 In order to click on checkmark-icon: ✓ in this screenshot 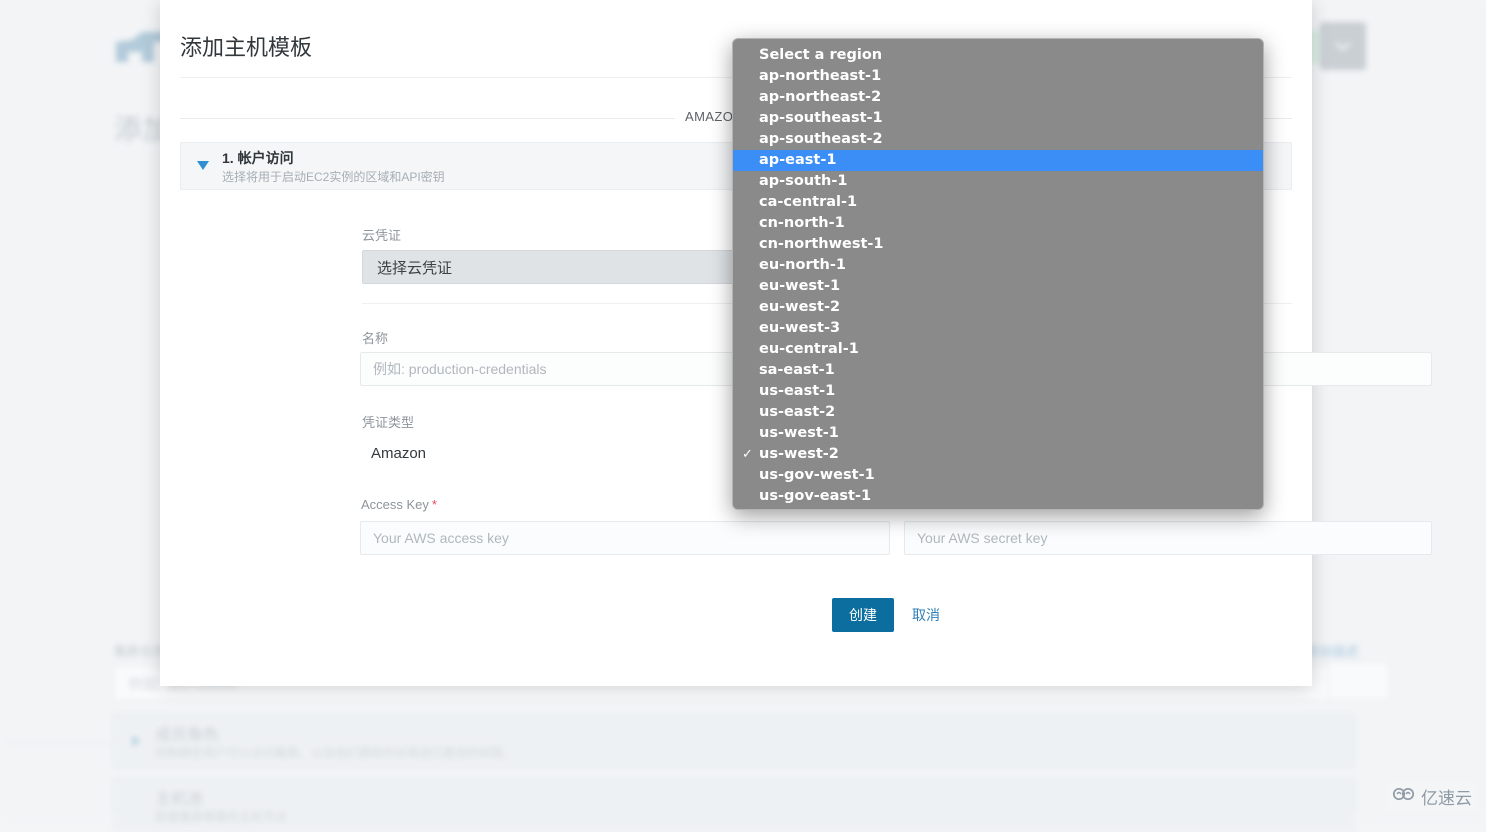, I will do `click(747, 454)`.